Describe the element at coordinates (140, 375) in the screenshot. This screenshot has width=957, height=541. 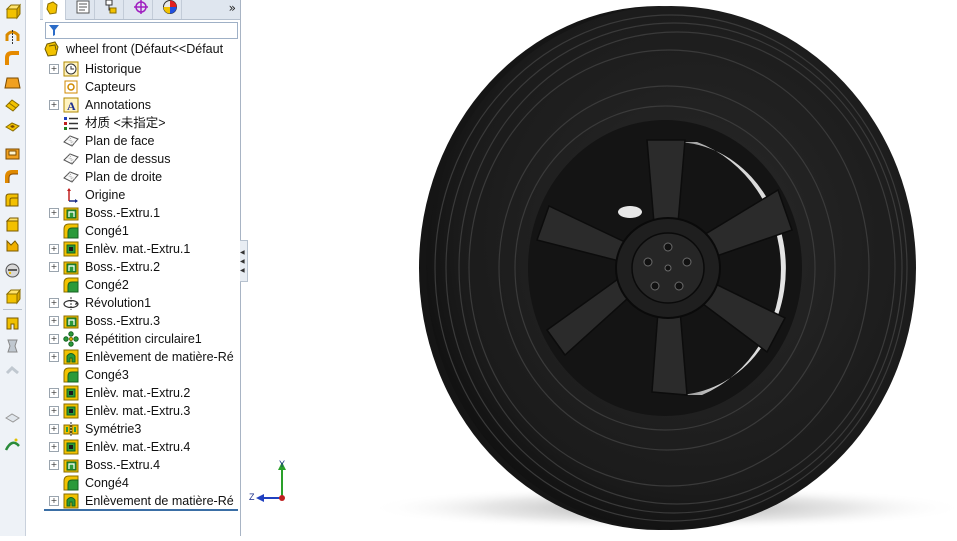
I see `tree-item: Congé3` at that location.